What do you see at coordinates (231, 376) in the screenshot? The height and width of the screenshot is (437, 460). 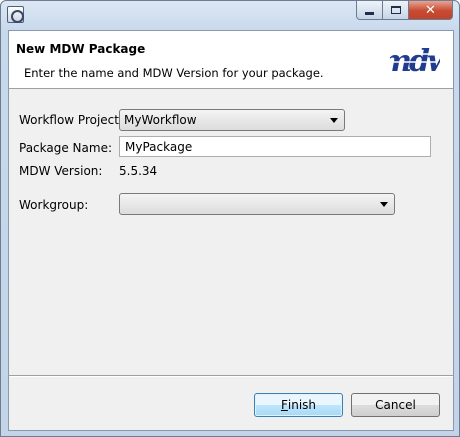 I see `button-bar-separator` at bounding box center [231, 376].